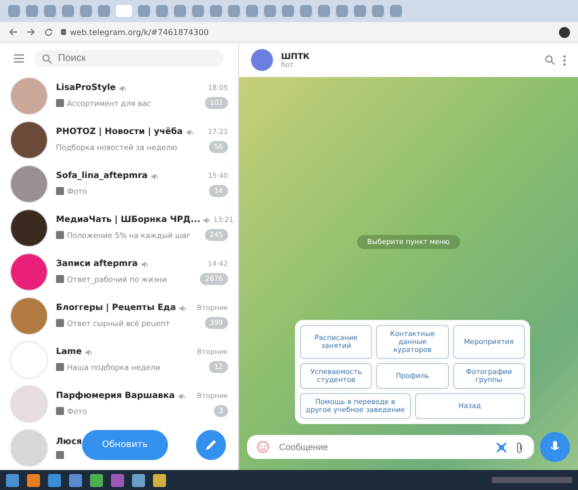 The height and width of the screenshot is (490, 578). I want to click on chat-name: Блоггеры | Рецепты Еда, so click(116, 308).